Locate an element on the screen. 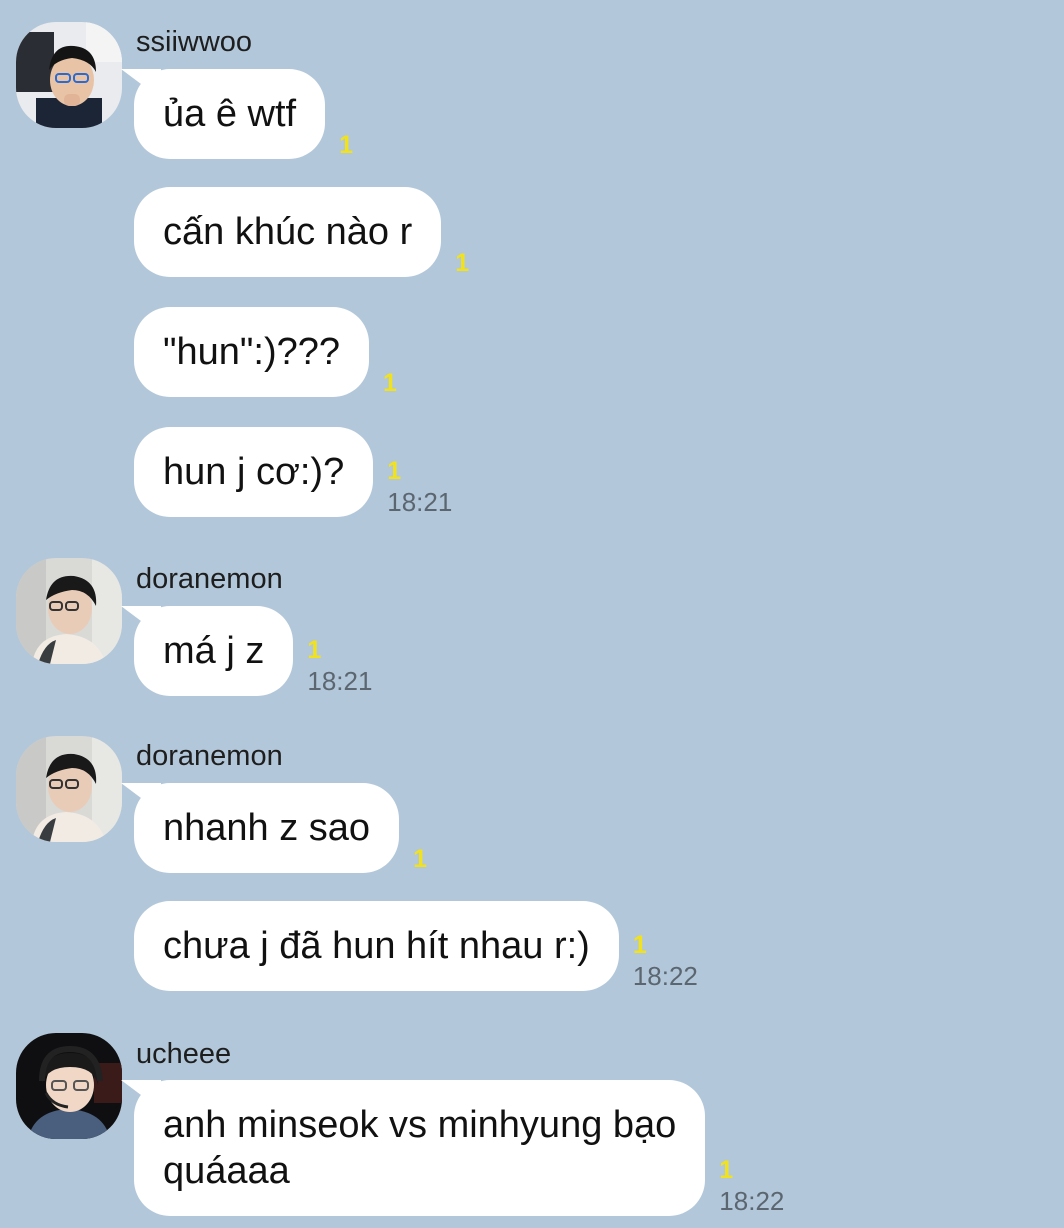  message-row: cấn khúc nào r 1 is located at coordinates (301, 232).